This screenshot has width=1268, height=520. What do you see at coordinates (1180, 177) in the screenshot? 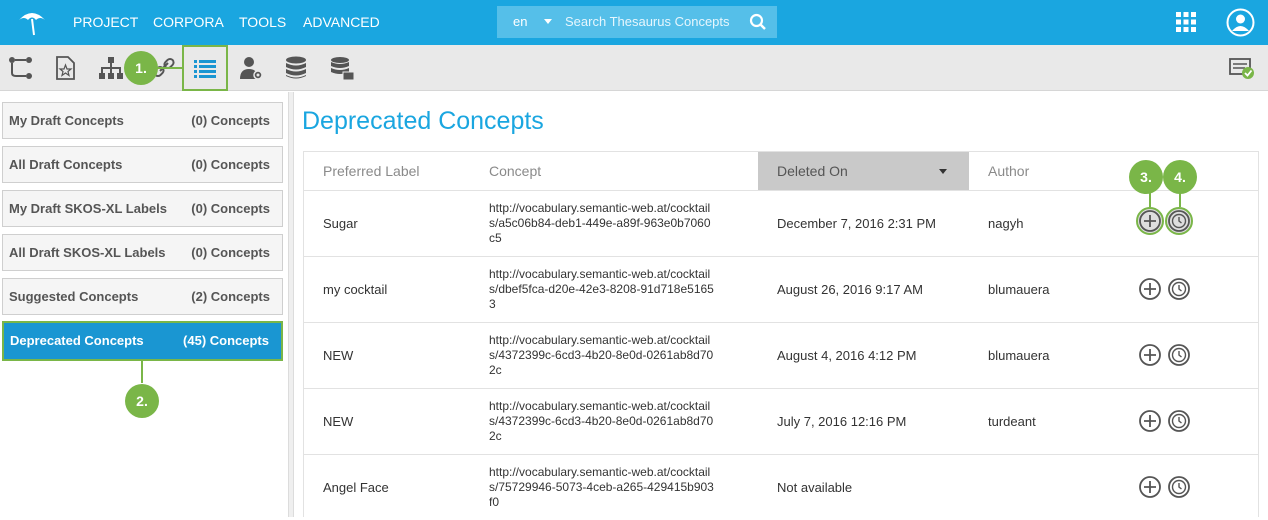
I see `callout-4-badge: 4.` at bounding box center [1180, 177].